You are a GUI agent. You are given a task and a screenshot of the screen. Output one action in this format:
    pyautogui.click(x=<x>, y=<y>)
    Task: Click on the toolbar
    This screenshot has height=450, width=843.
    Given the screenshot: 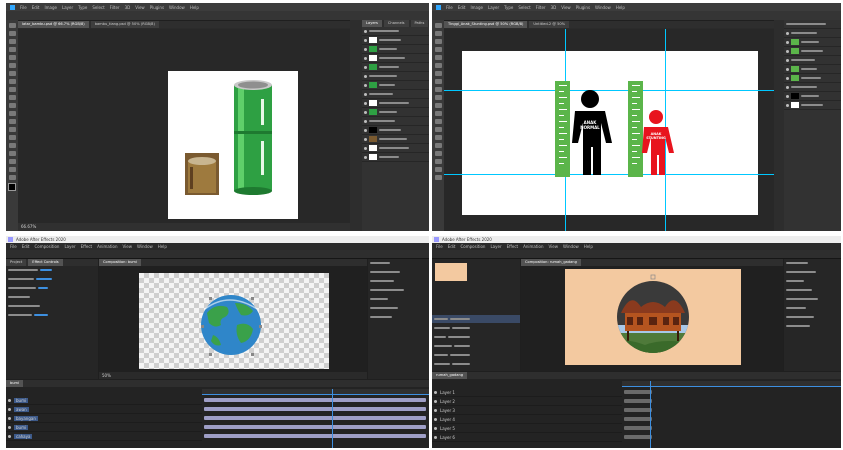 What is the action you would take?
    pyautogui.click(x=636, y=254)
    